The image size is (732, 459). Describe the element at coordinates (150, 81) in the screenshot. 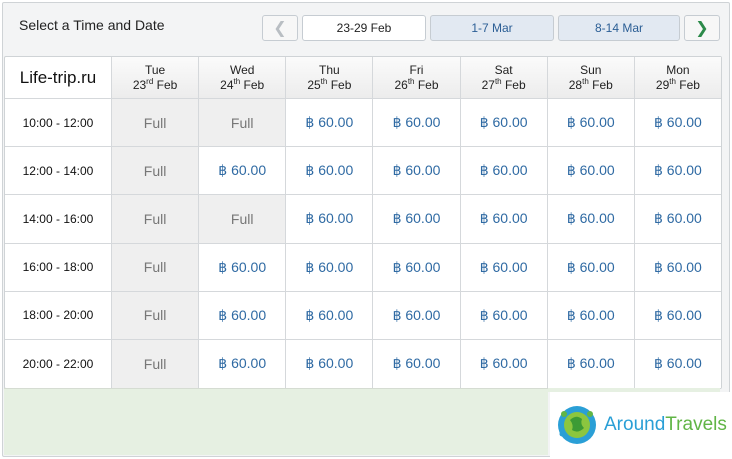

I see `day-ordinal: rd` at that location.